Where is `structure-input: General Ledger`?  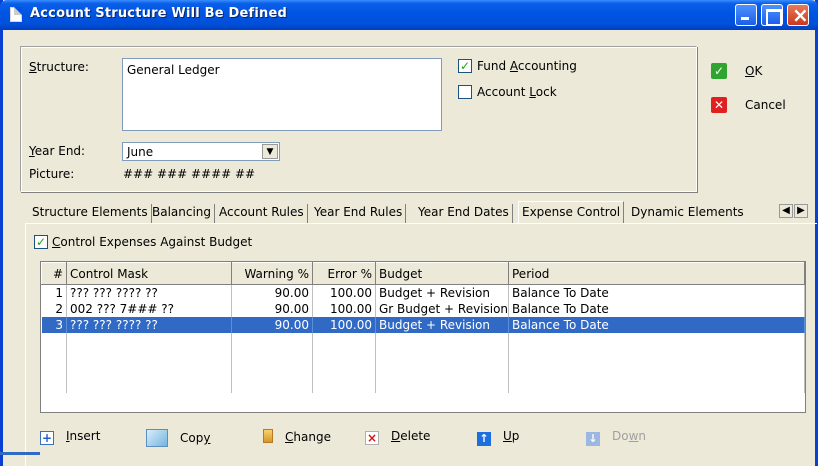 structure-input: General Ledger is located at coordinates (282, 94).